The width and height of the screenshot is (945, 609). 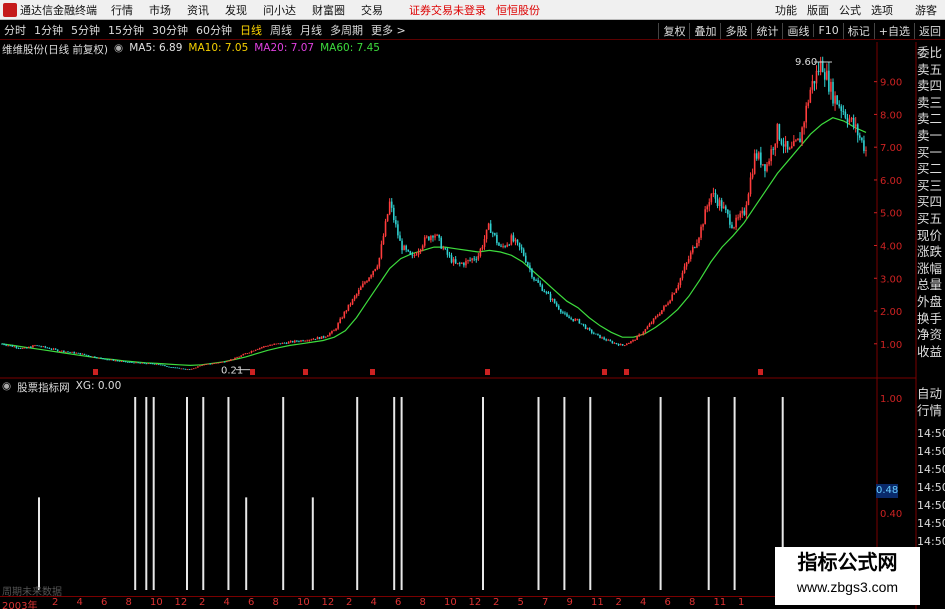 What do you see at coordinates (891, 246) in the screenshot?
I see `price-tick-label: 4.00` at bounding box center [891, 246].